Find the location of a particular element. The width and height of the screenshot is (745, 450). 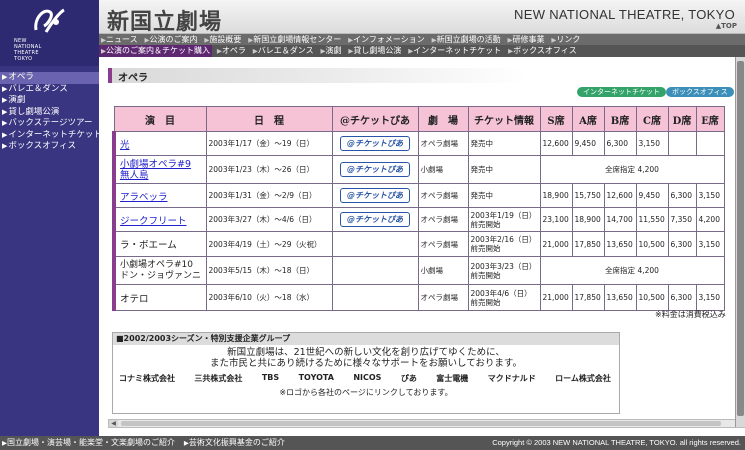

sponsor-logo-sankyo: 三共株式会社 is located at coordinates (218, 378).